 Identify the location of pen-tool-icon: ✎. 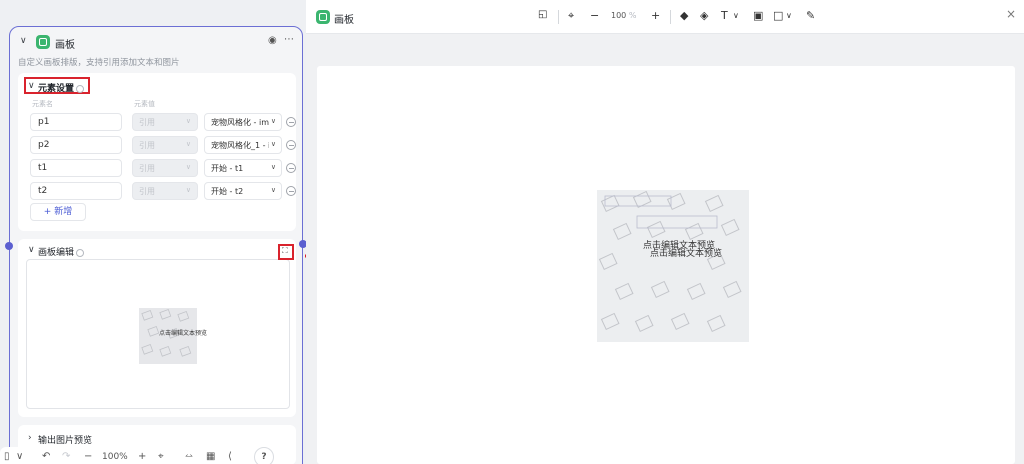
(810, 15).